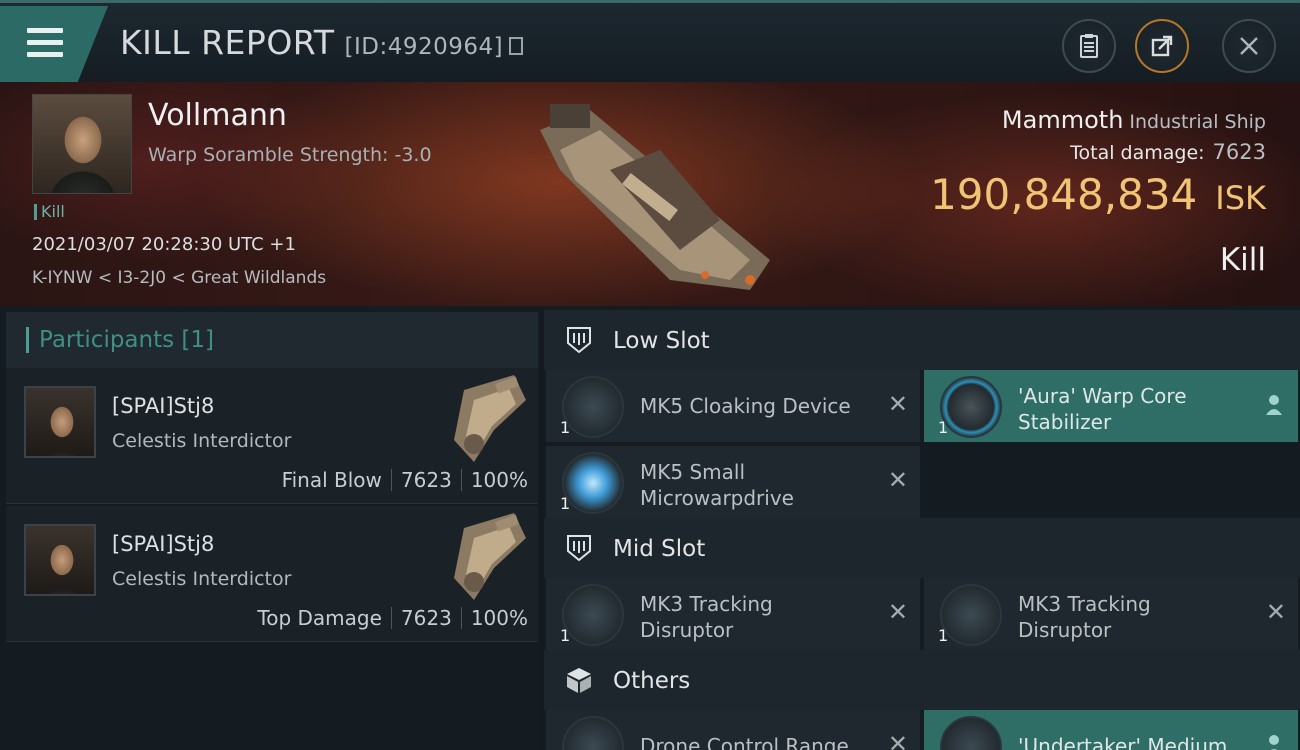  Describe the element at coordinates (1111, 730) in the screenshot. I see `module-item: 1 'Undertaker' Medium` at that location.